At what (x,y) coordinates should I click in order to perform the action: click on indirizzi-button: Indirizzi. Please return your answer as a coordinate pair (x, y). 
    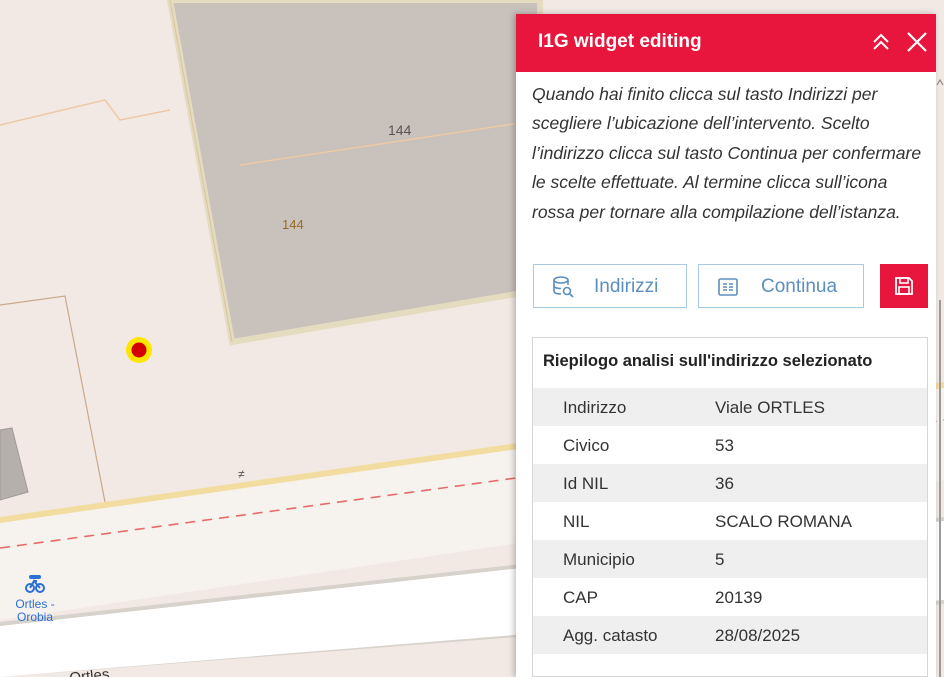
    Looking at the image, I should click on (610, 286).